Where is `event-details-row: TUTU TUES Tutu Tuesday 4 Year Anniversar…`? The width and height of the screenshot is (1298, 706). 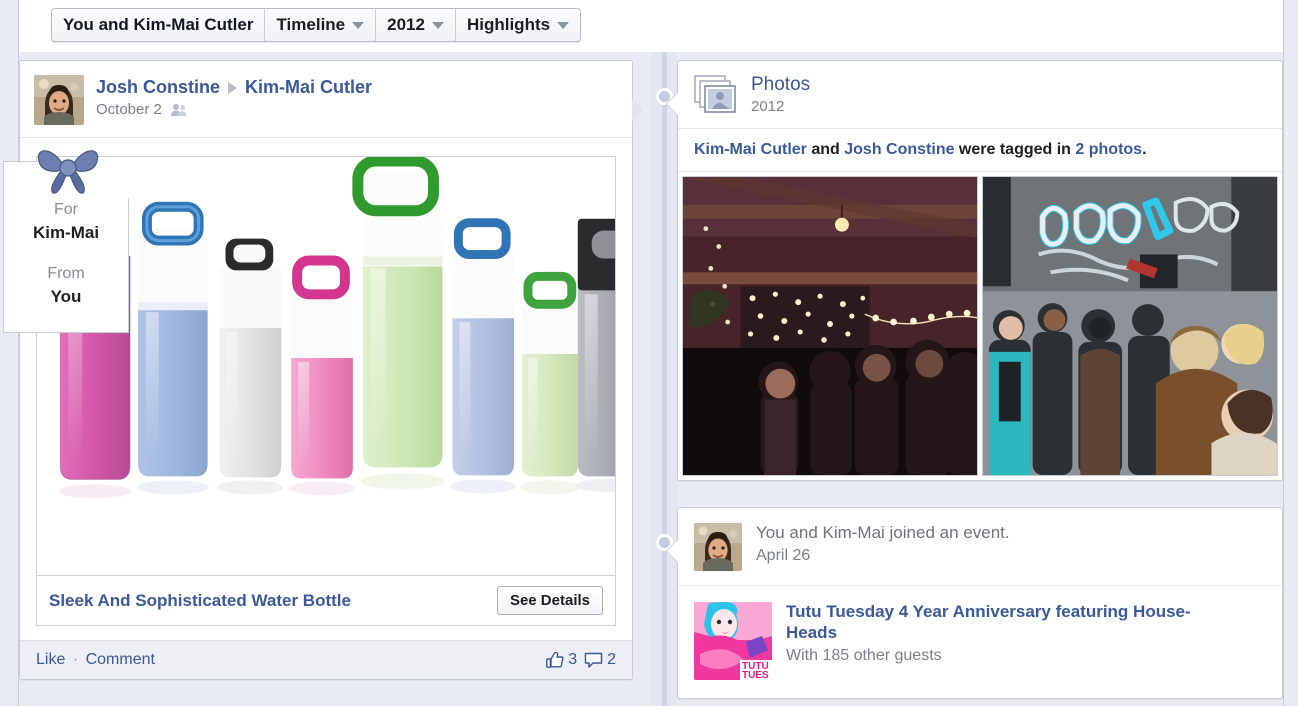 event-details-row: TUTU TUES Tutu Tuesday 4 Year Anniversar… is located at coordinates (980, 642).